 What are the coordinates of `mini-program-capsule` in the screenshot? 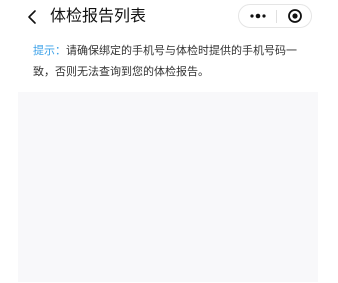 It's located at (275, 16).